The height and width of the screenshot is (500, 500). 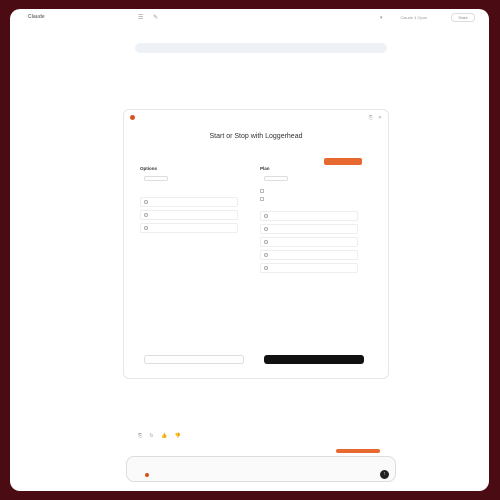 What do you see at coordinates (314, 359) in the screenshot?
I see `primary-button` at bounding box center [314, 359].